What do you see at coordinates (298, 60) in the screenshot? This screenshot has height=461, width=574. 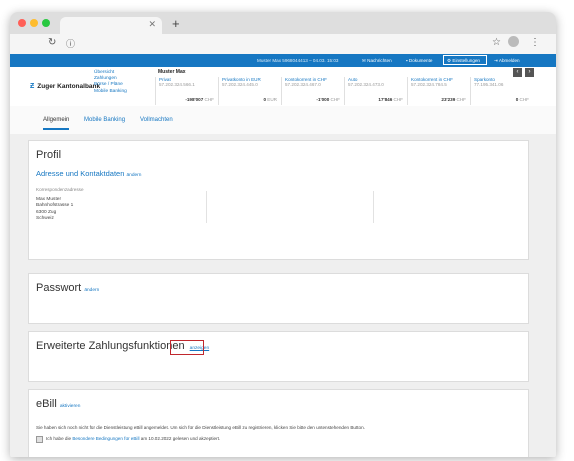 I see `user-info-text: Muster Max 5968044413 – 04.03. 15:03` at bounding box center [298, 60].